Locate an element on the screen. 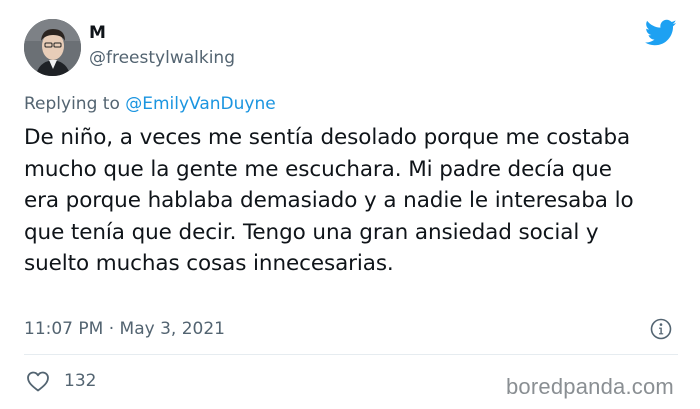 The width and height of the screenshot is (700, 409). divider is located at coordinates (351, 354).